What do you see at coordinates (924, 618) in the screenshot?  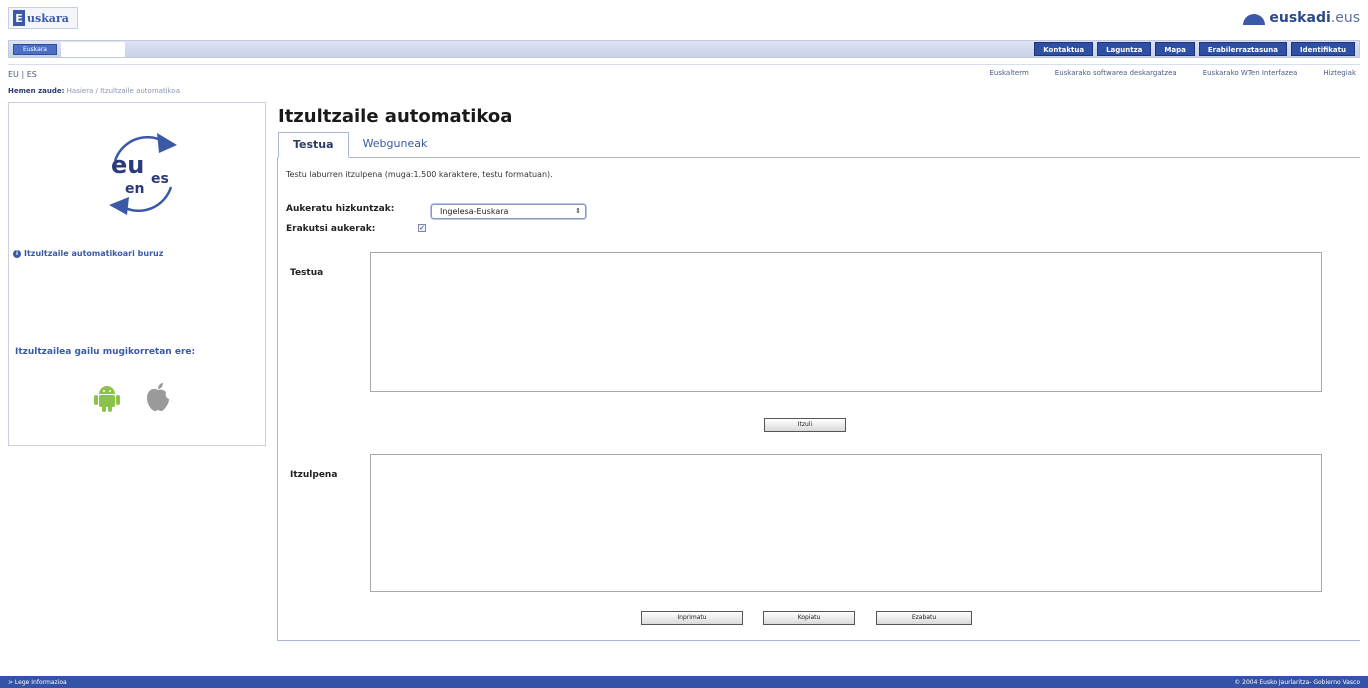 I see `delete-button: Ezabatu` at bounding box center [924, 618].